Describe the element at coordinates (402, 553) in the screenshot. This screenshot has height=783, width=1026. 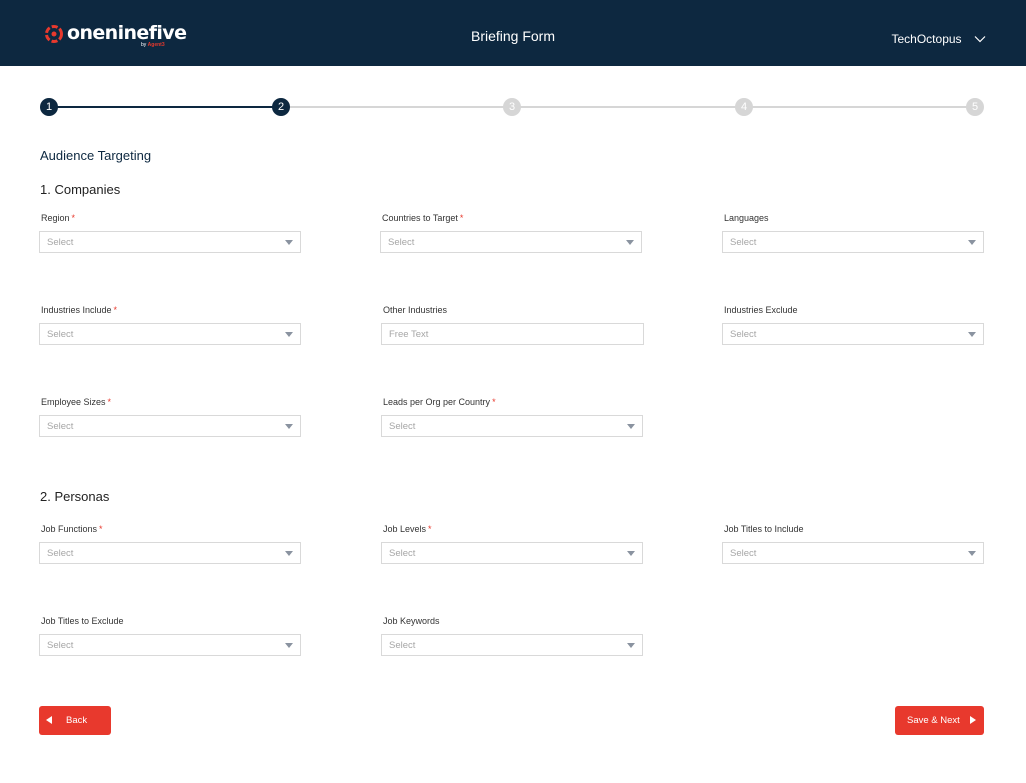
I see `job-levels-select-value: Select` at that location.